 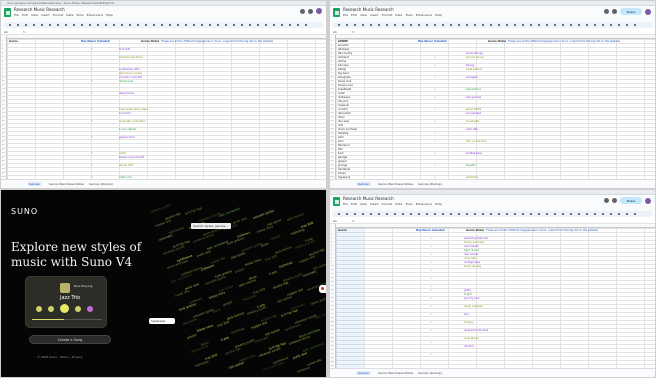 What do you see at coordinates (476, 141) in the screenshot?
I see `note-cell: four on the floor` at bounding box center [476, 141].